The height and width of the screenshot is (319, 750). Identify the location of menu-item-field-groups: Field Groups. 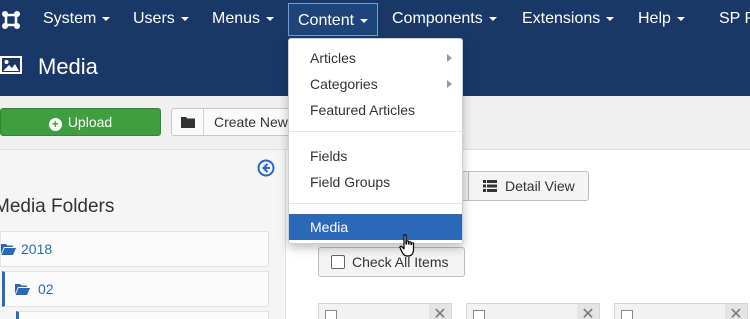
(375, 182).